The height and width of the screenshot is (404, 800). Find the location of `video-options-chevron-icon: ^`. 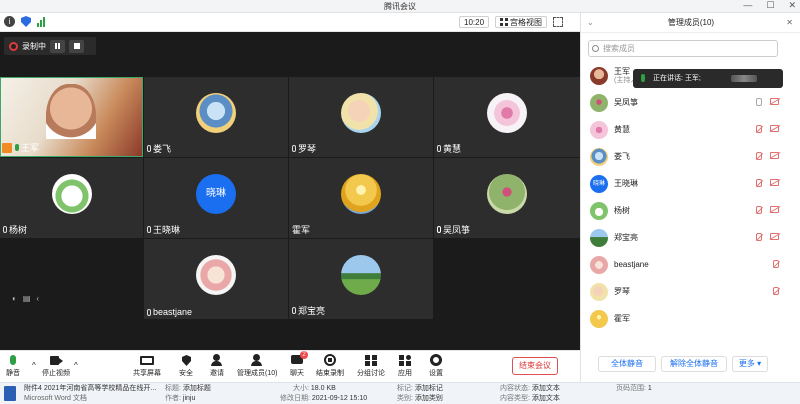

video-options-chevron-icon: ^ is located at coordinates (76, 365).